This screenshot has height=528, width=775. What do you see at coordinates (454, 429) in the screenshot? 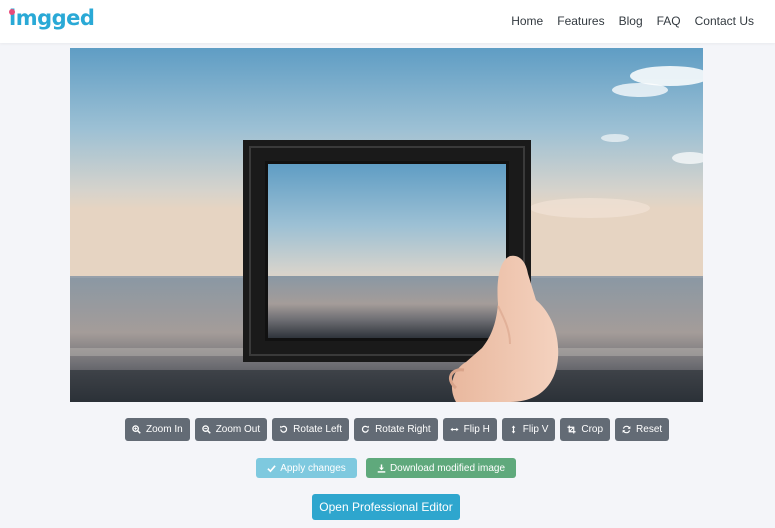
I see `flip-horizontal-icon` at bounding box center [454, 429].